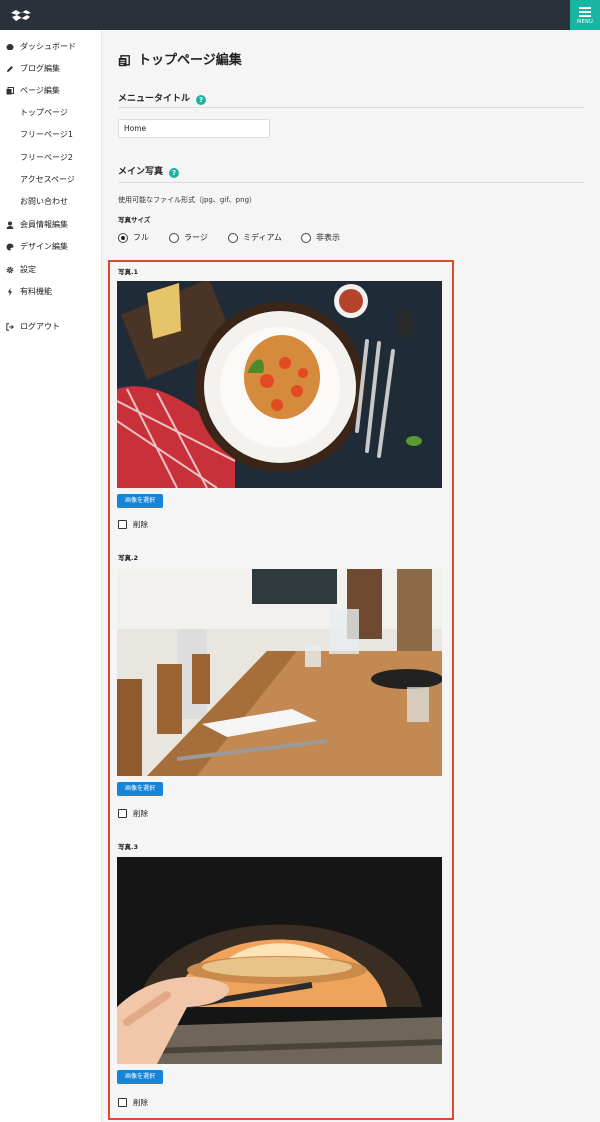  What do you see at coordinates (44, 201) in the screenshot?
I see `sidebar-item-label: お問い合わせ` at bounding box center [44, 201].